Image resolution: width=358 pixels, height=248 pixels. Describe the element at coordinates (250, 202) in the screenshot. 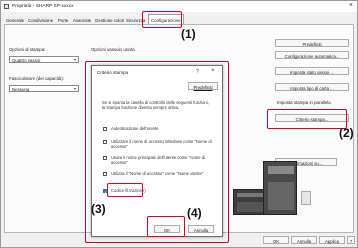

I see `printer-illustration` at that location.